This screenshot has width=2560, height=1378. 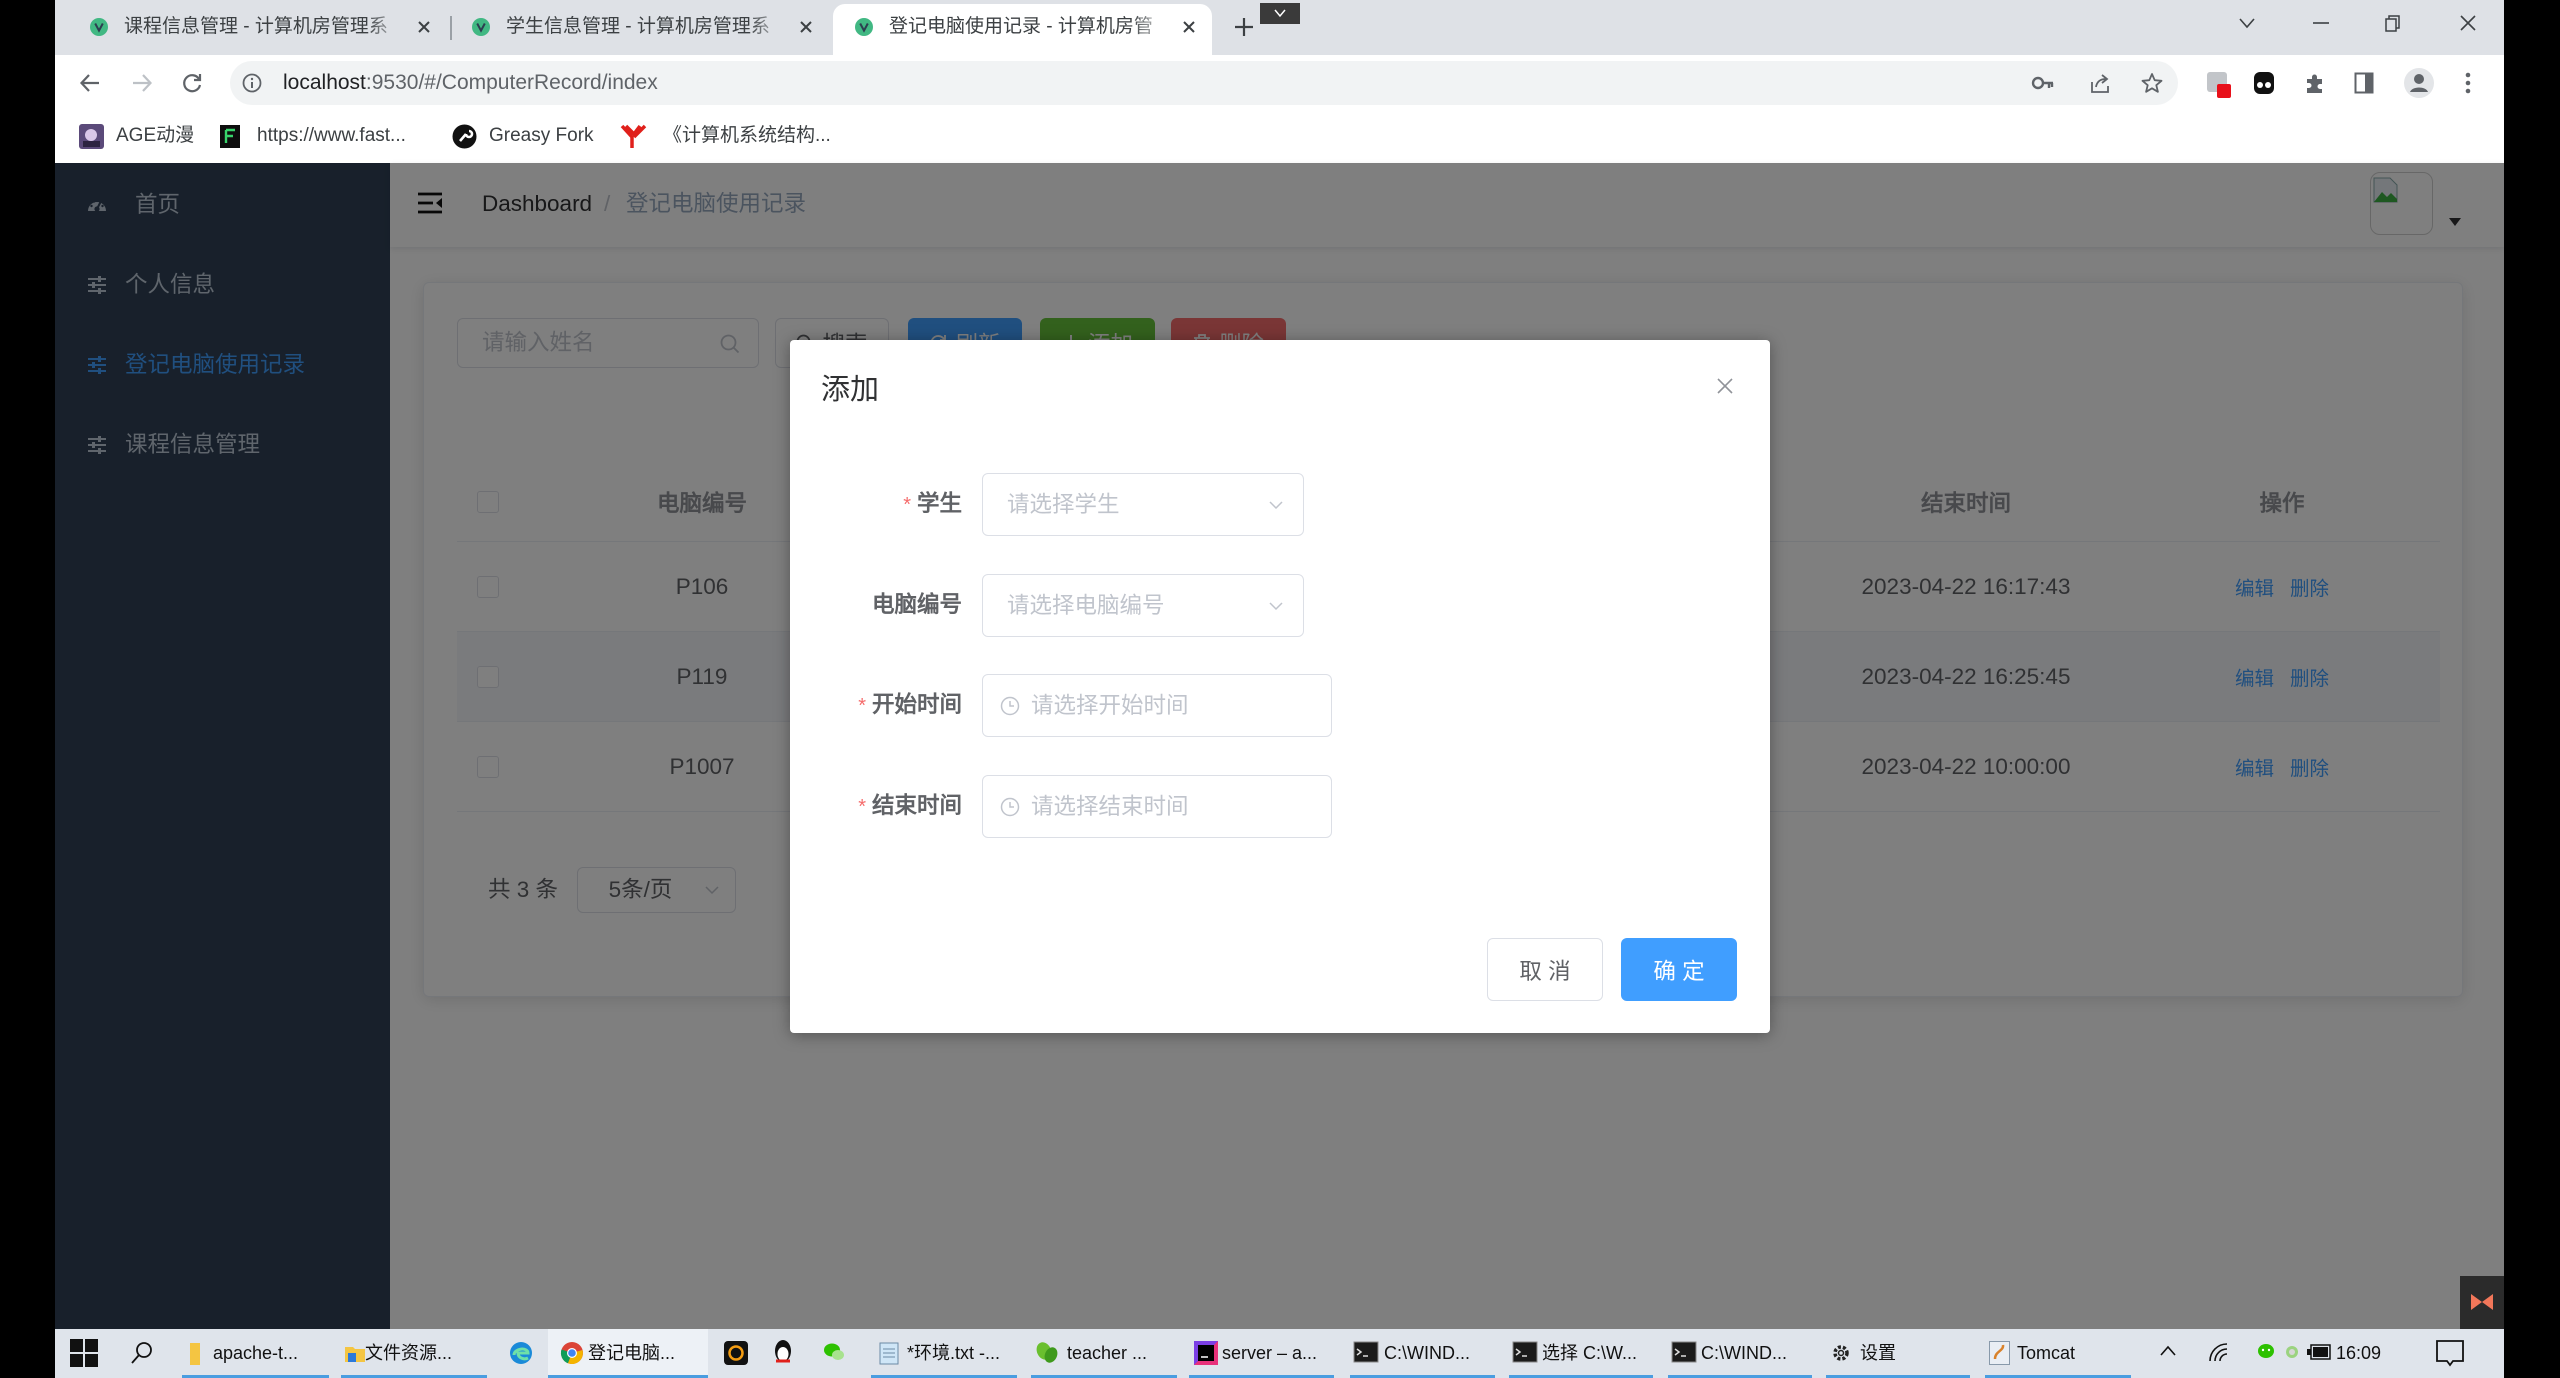 I want to click on tab-separator, so click(x=451, y=28).